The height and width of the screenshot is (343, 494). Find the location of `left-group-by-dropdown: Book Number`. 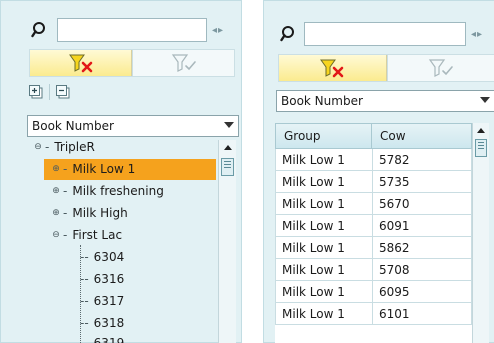

left-group-by-dropdown: Book Number is located at coordinates (133, 126).